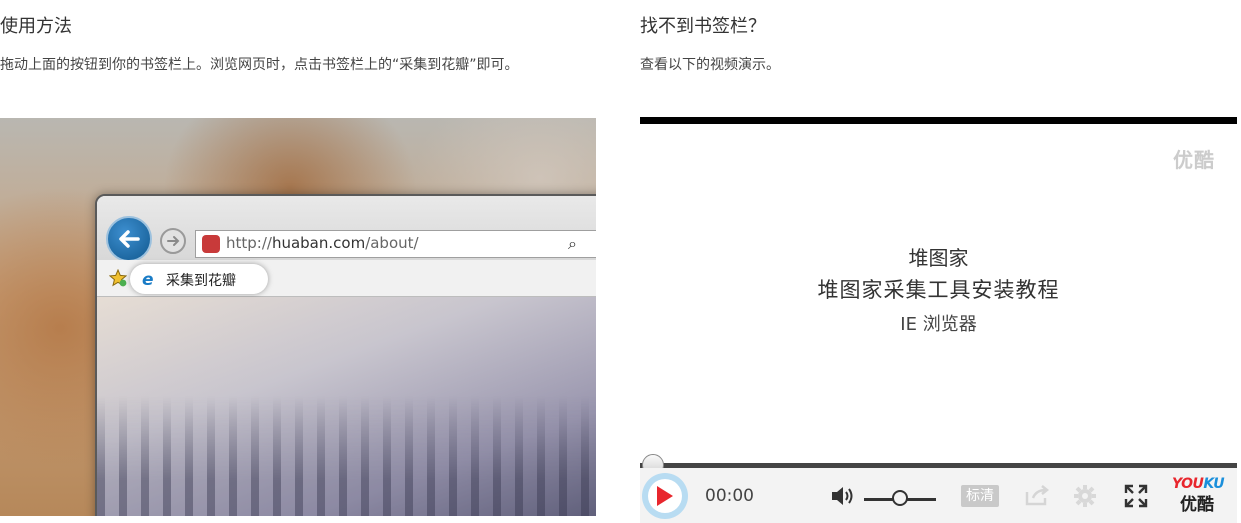 The height and width of the screenshot is (523, 1241). Describe the element at coordinates (1194, 160) in the screenshot. I see `youku-watermark: 优酷` at that location.